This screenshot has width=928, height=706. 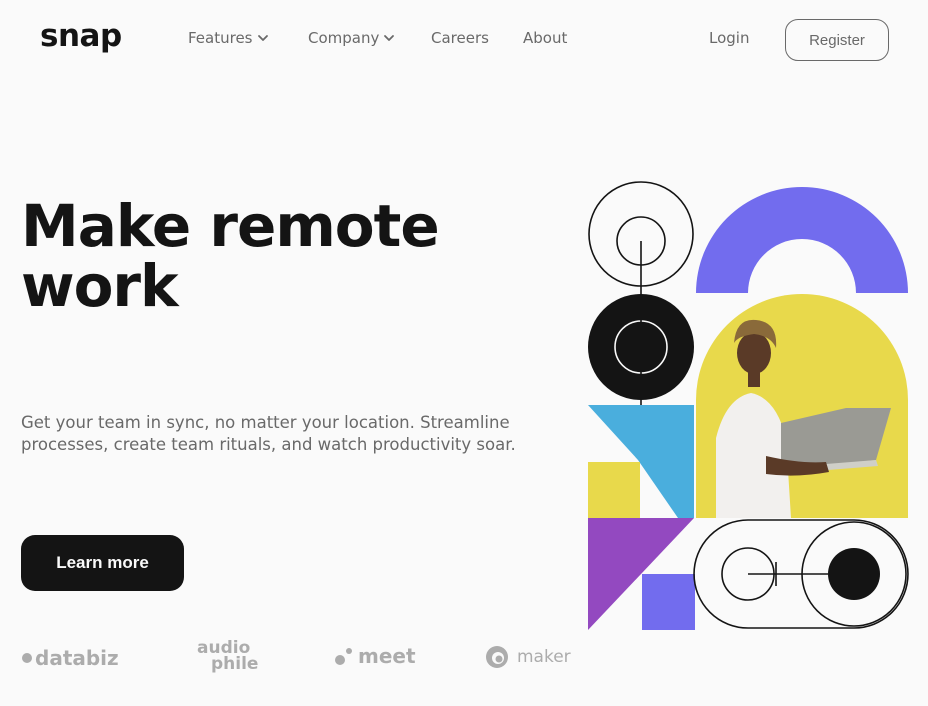 I want to click on client-logo-databiz: databiz, so click(x=70, y=658).